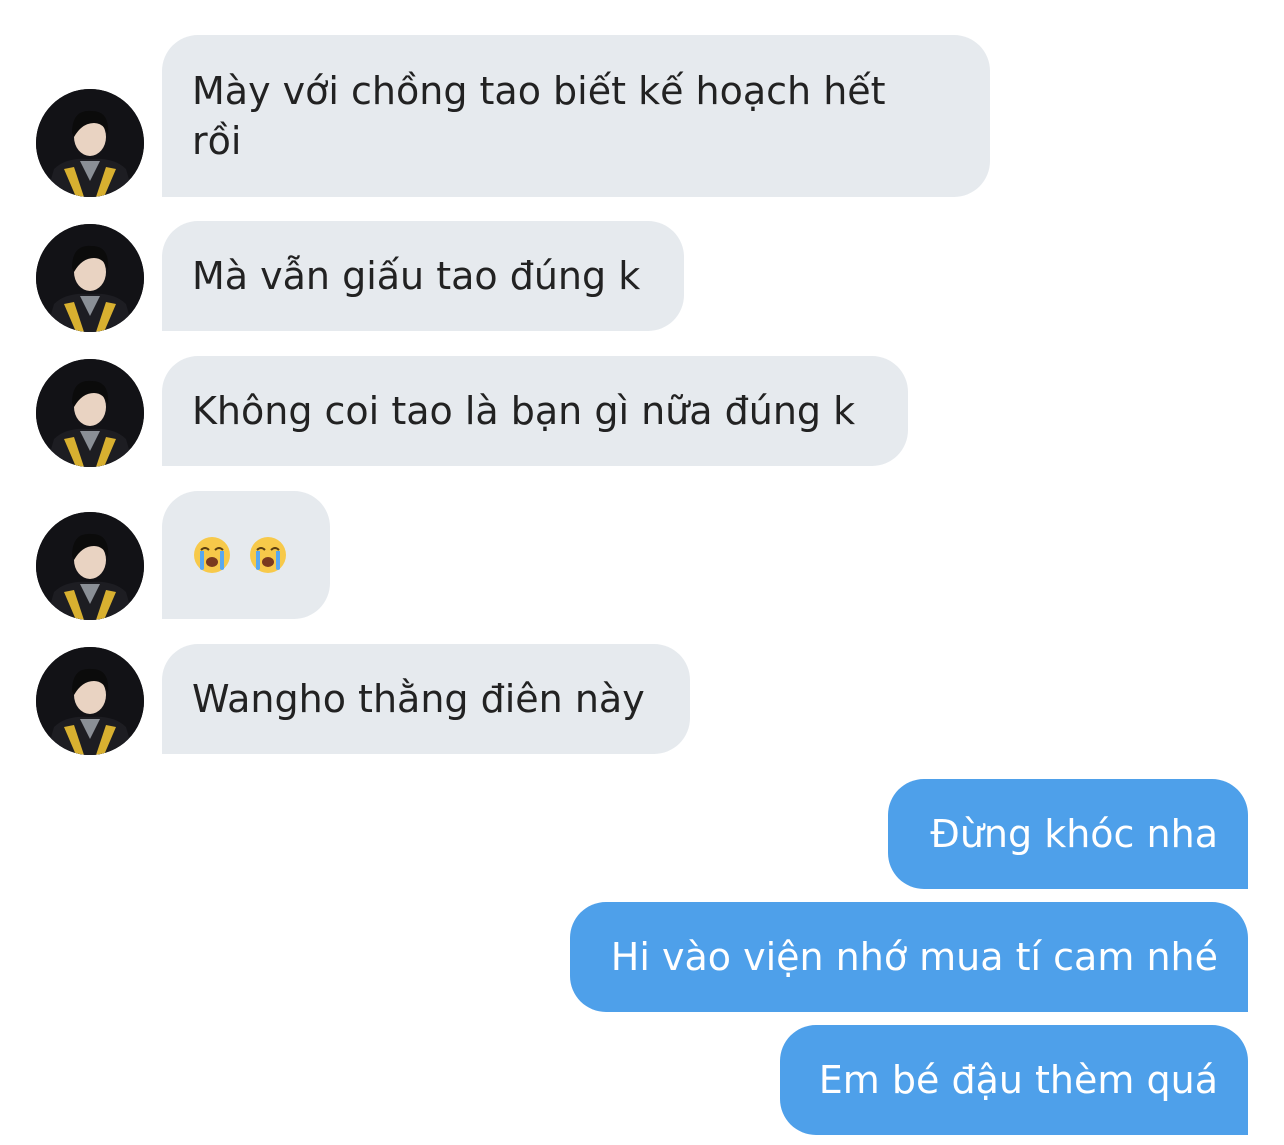  Describe the element at coordinates (539, 116) in the screenshot. I see `message-text: Mày với chồng tao biết kế hoạch hết rồi` at that location.